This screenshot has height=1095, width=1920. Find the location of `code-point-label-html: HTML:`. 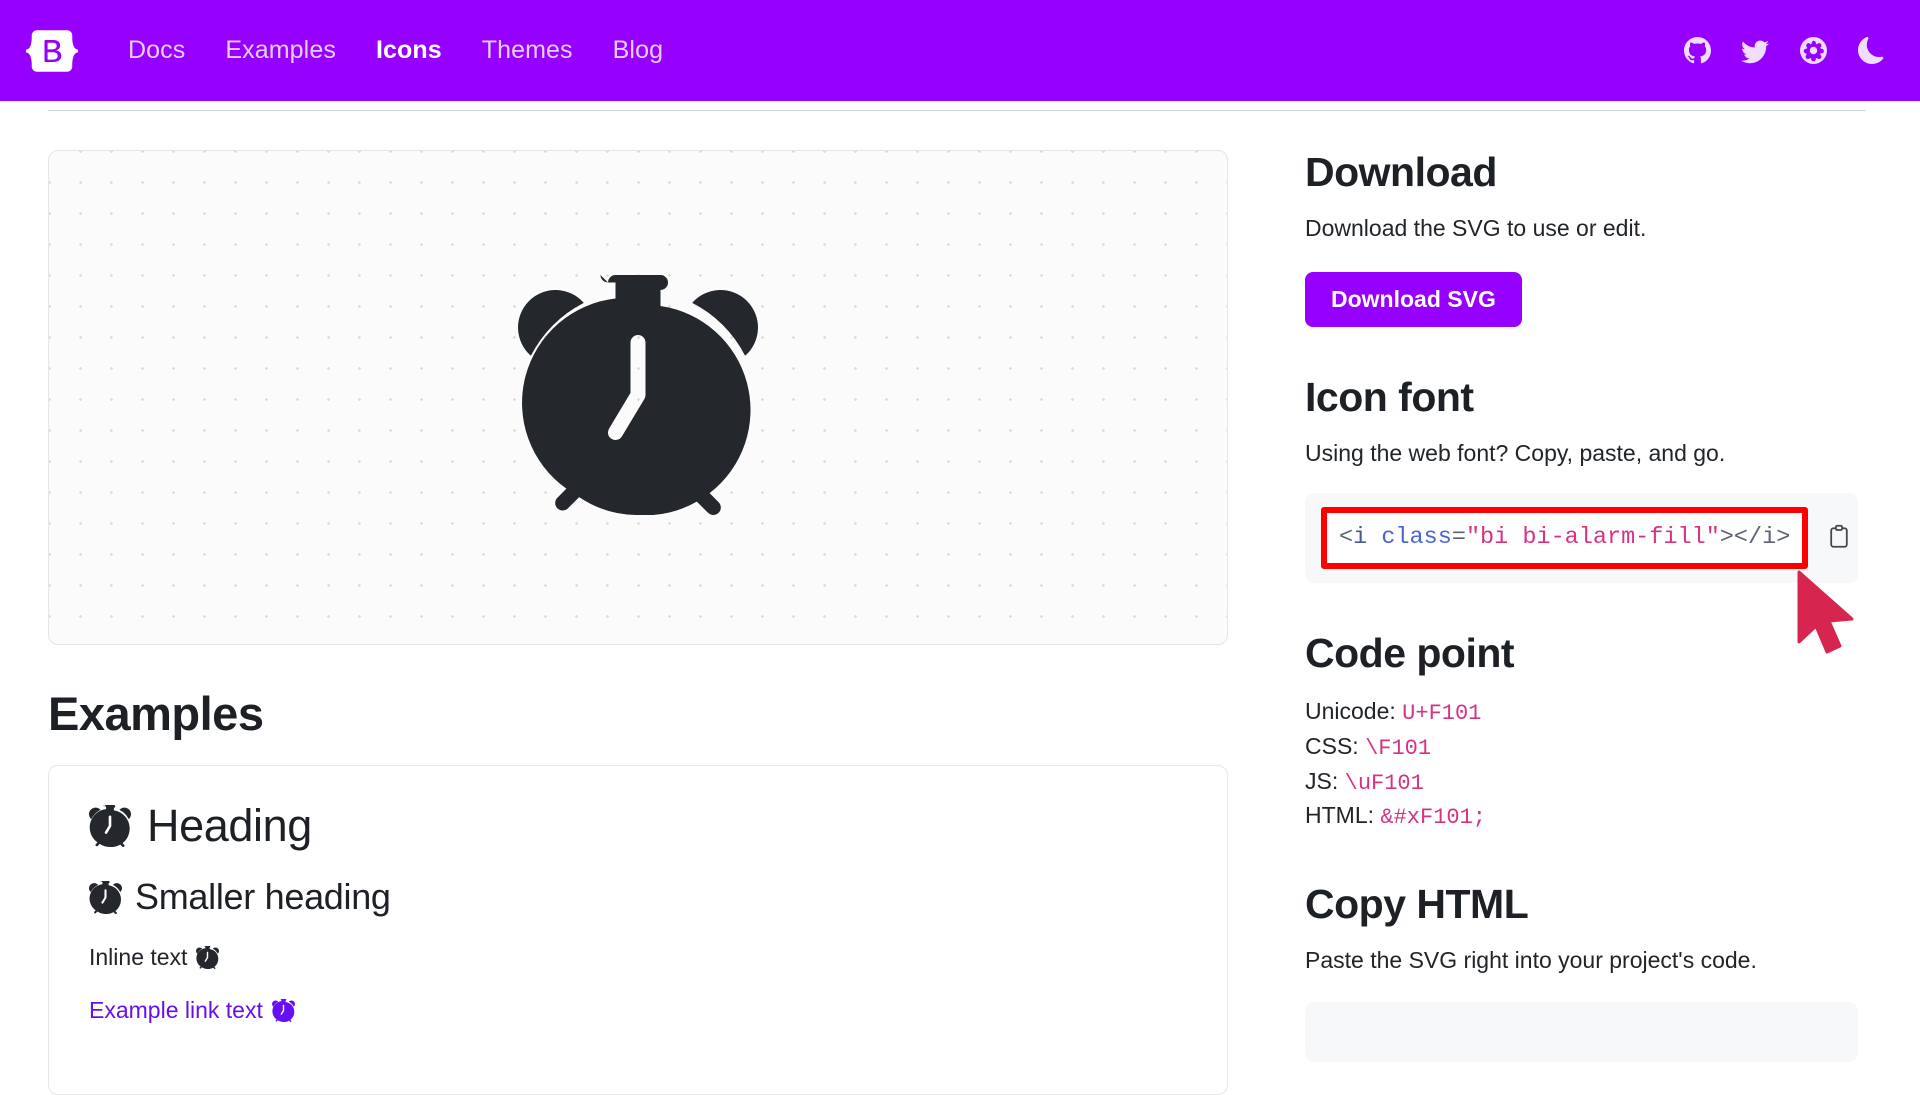

code-point-label-html: HTML: is located at coordinates (1339, 815).